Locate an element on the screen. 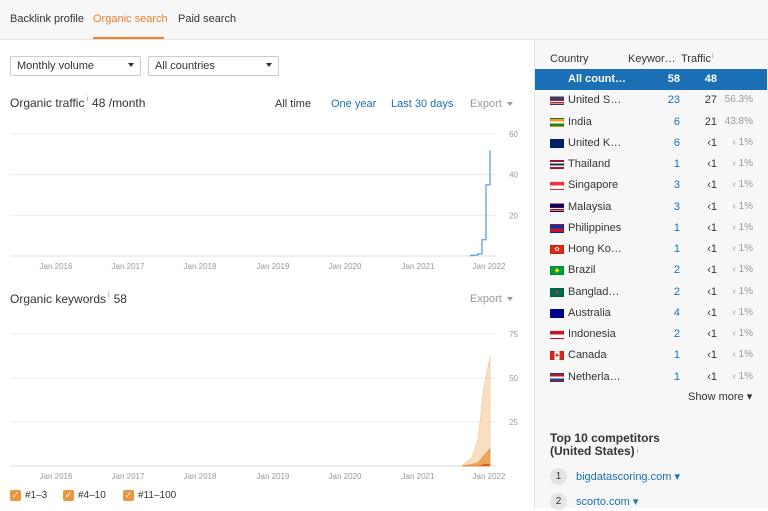 The height and width of the screenshot is (511, 768). country-row: United S… 23 27 56.3% is located at coordinates (651, 100).